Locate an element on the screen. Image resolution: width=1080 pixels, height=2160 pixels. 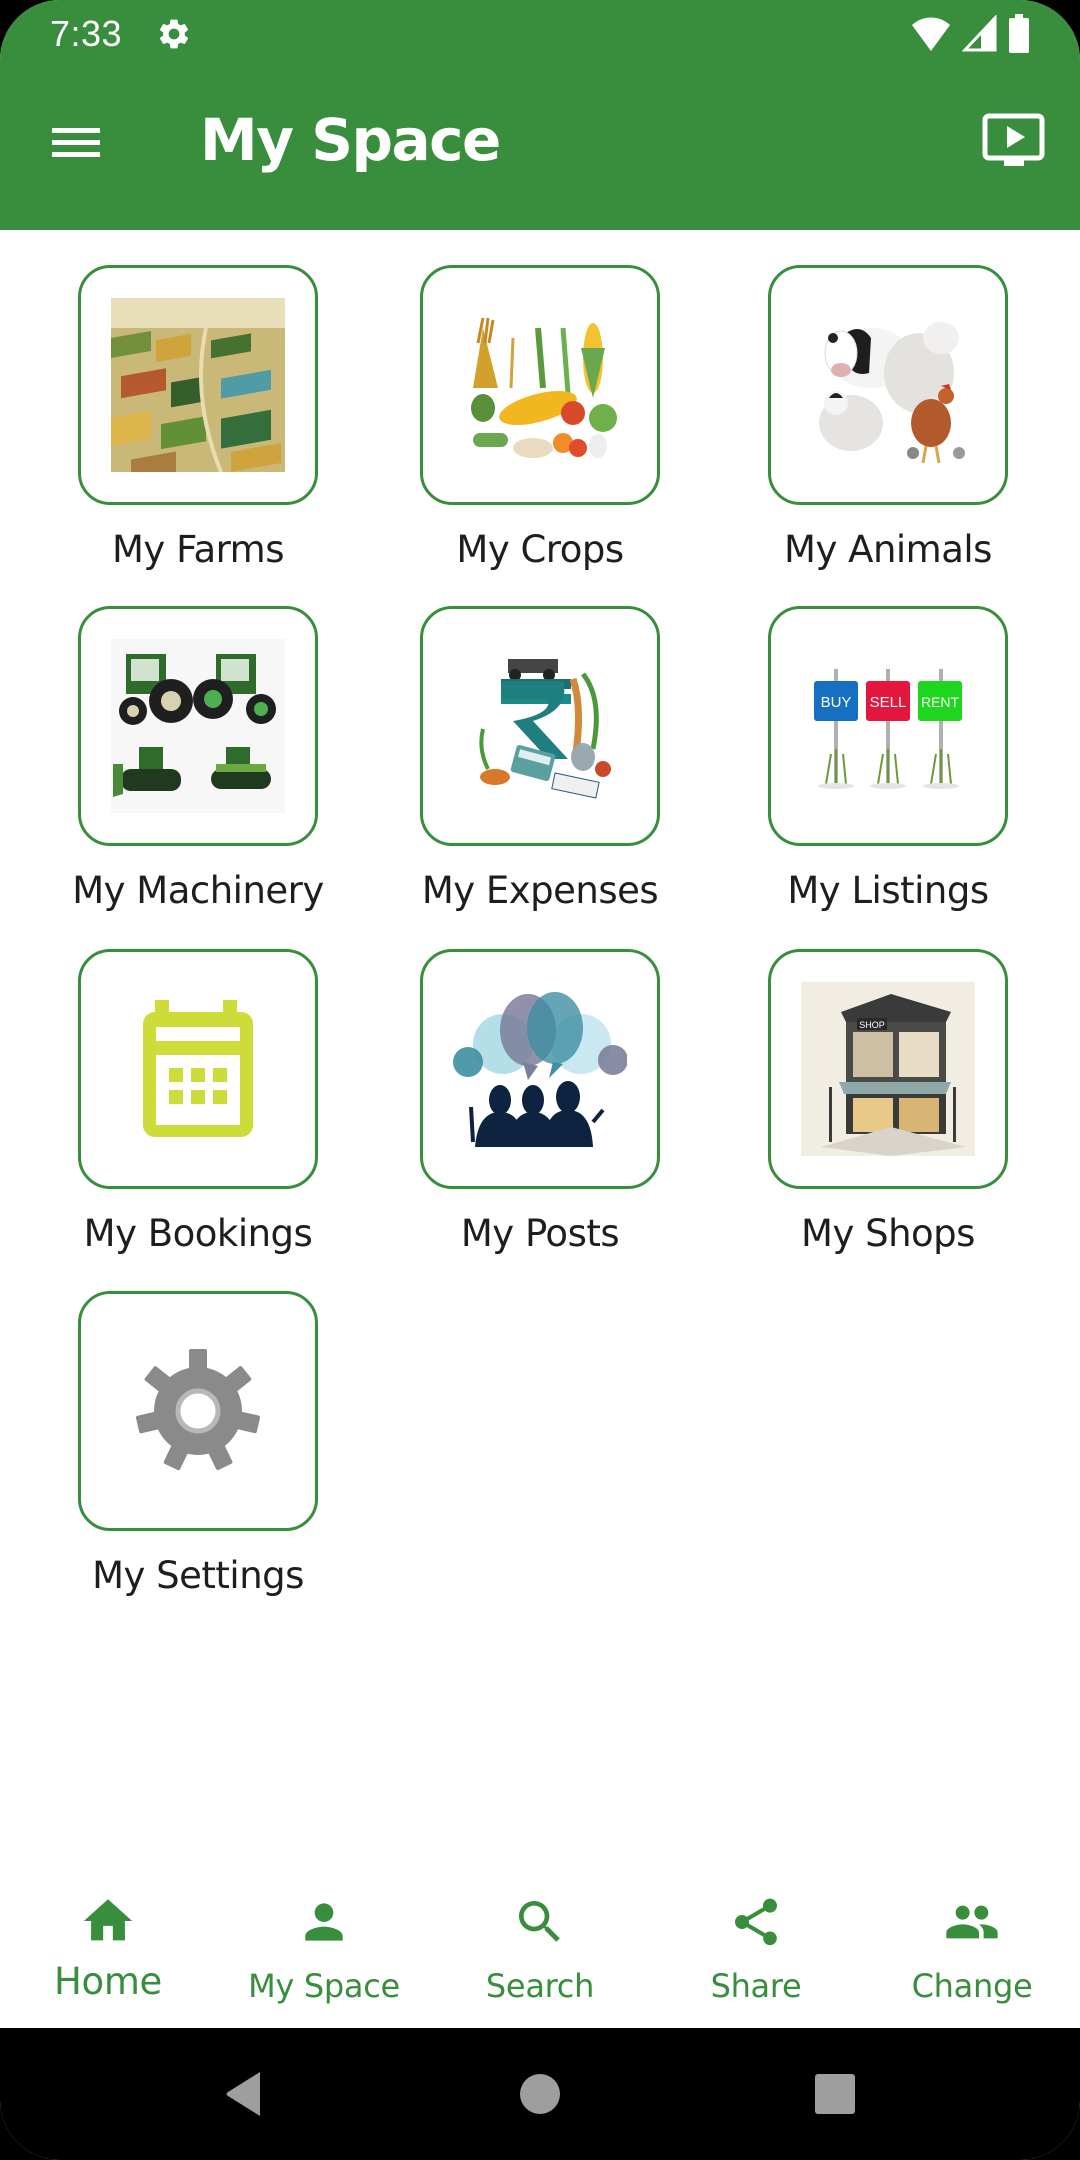
tile-image-box: BUY SELL RENT is located at coordinates (888, 726).